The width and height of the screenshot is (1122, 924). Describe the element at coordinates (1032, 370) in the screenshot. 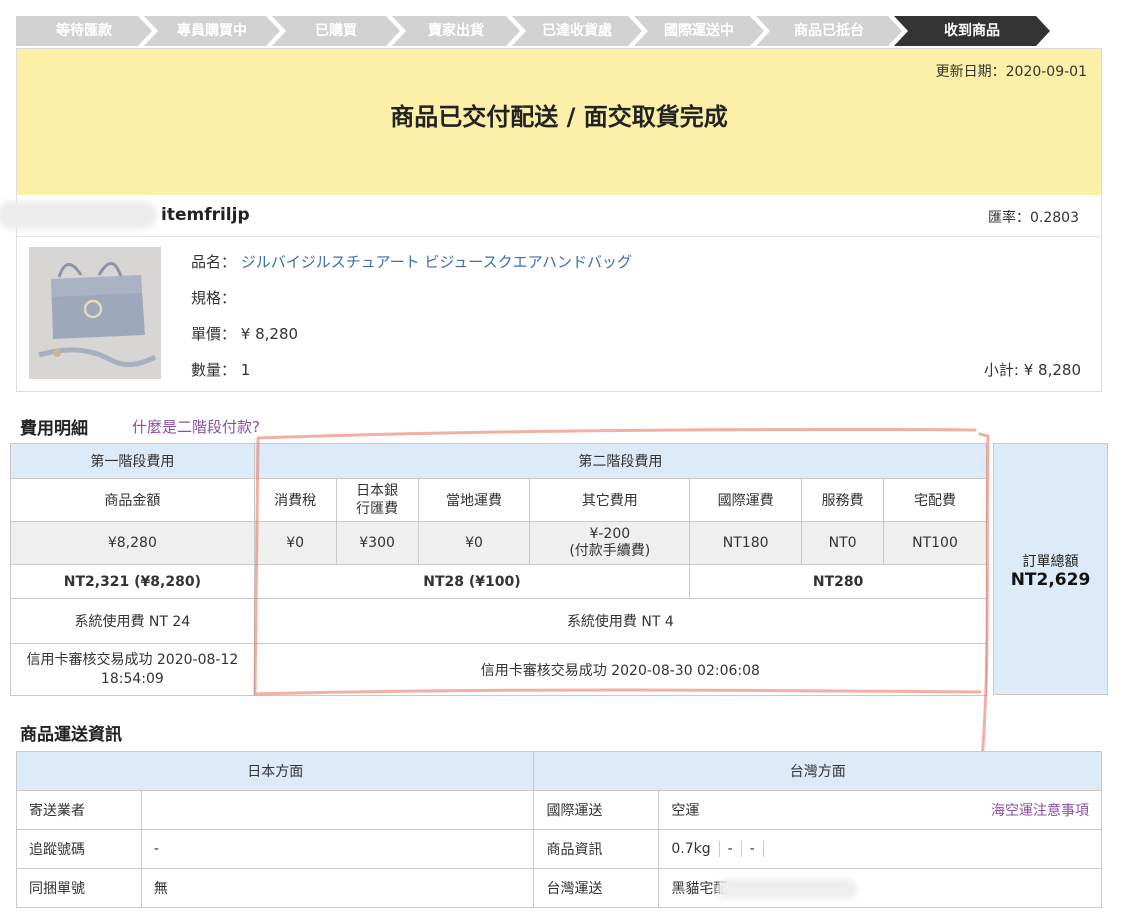

I see `subtotal: 小計: ¥ 8,280` at that location.